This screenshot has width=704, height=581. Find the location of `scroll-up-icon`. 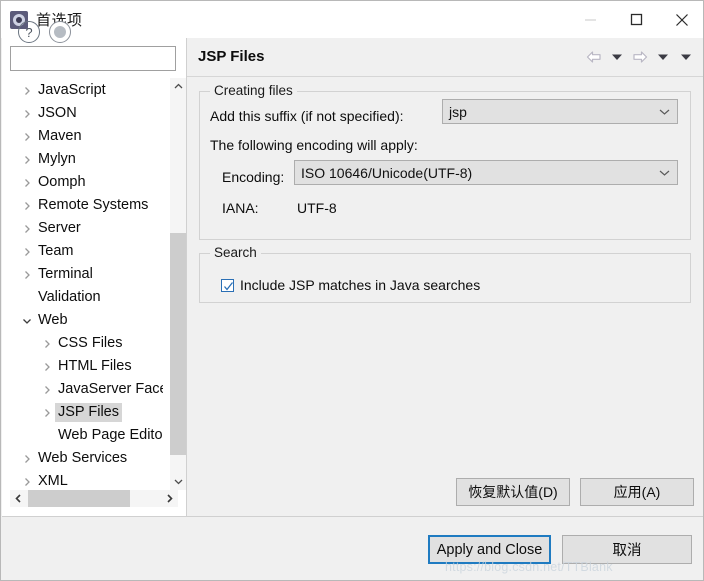

scroll-up-icon is located at coordinates (178, 86).